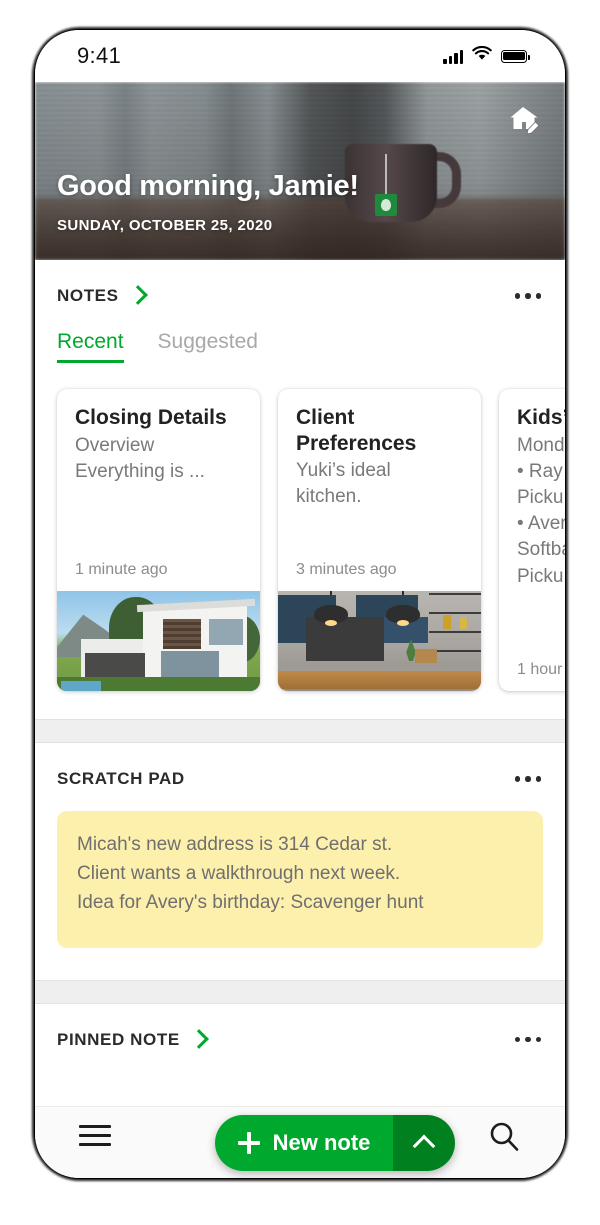 The height and width of the screenshot is (1225, 600). I want to click on note-card-body: Client Preferences Yuki’s ideal kitchen., so click(379, 475).